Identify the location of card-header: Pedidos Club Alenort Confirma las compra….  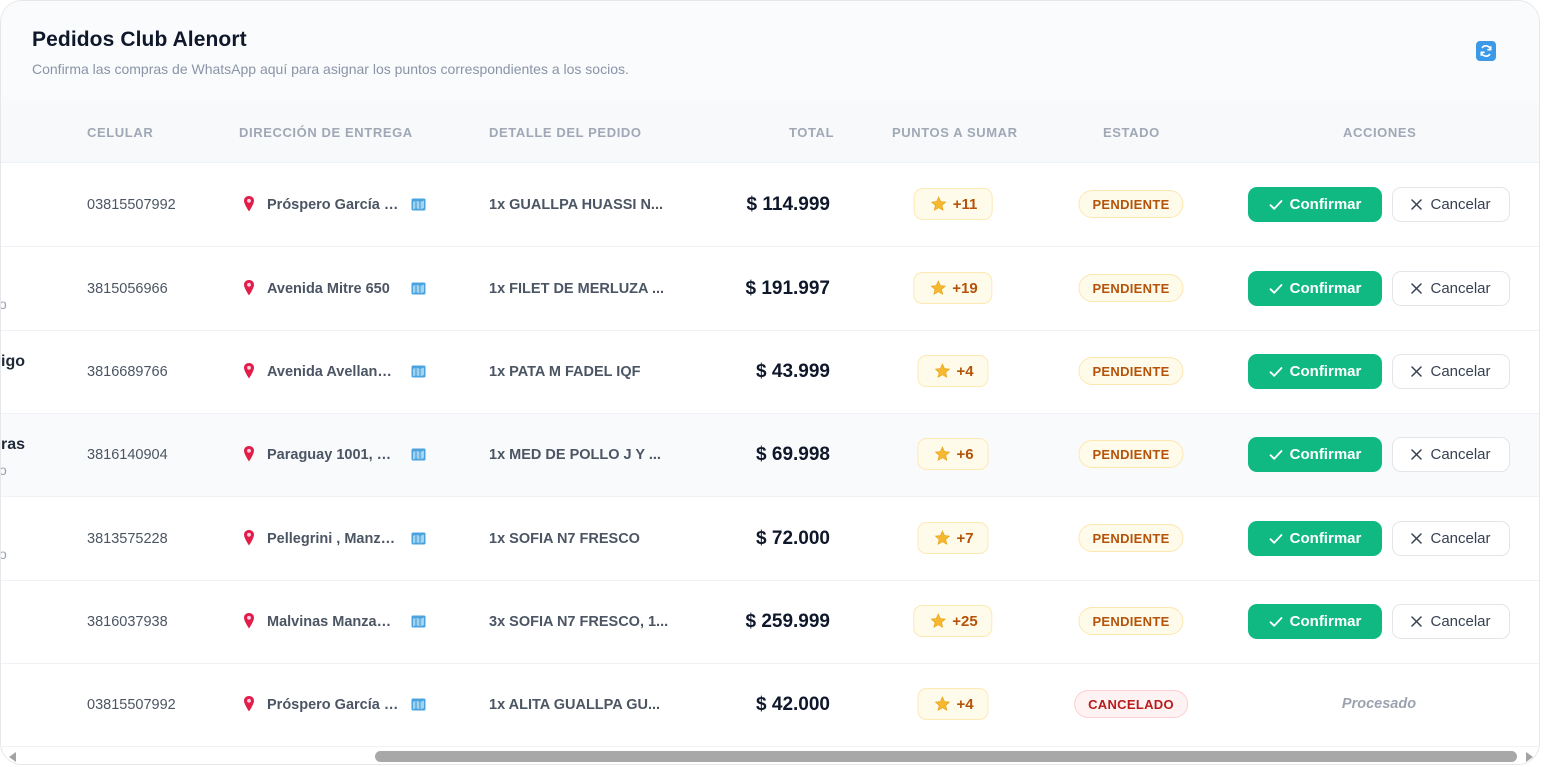
(770, 52).